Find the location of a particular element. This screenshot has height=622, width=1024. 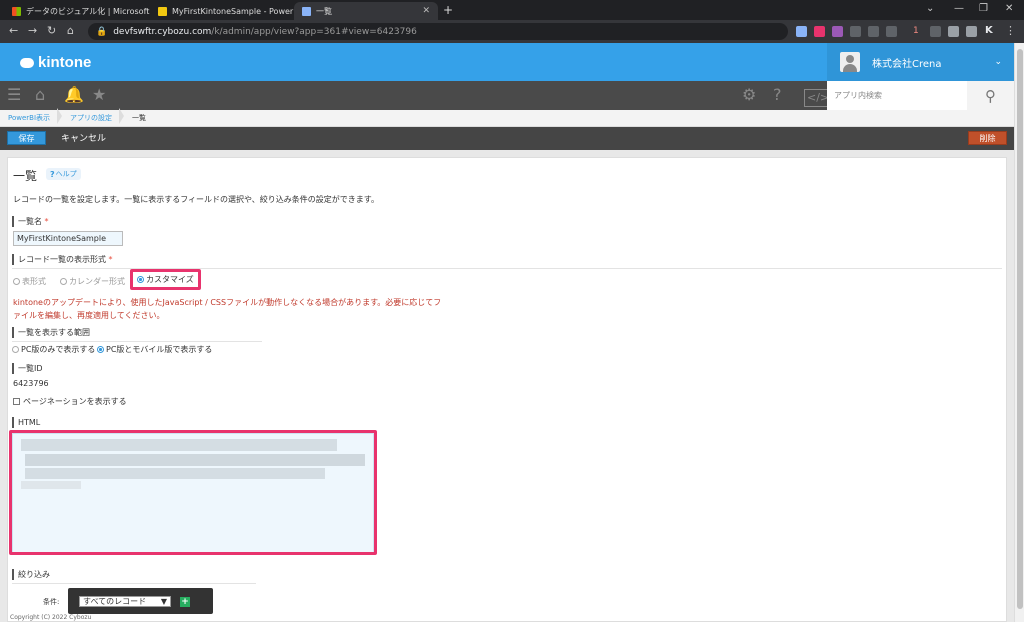

forward-icon: → is located at coordinates (32, 30).